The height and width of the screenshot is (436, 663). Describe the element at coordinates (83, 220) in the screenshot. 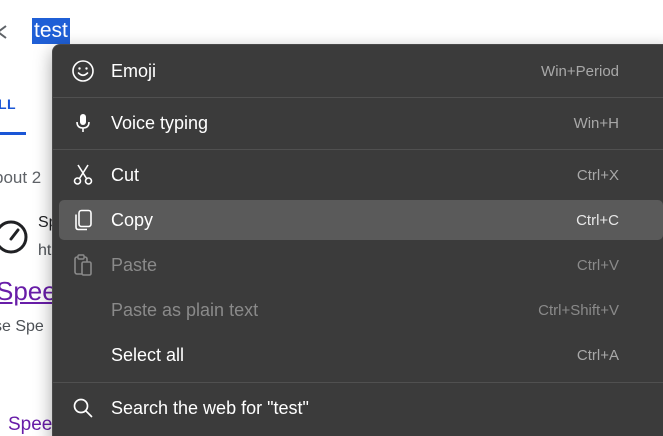

I see `copy-icon` at that location.